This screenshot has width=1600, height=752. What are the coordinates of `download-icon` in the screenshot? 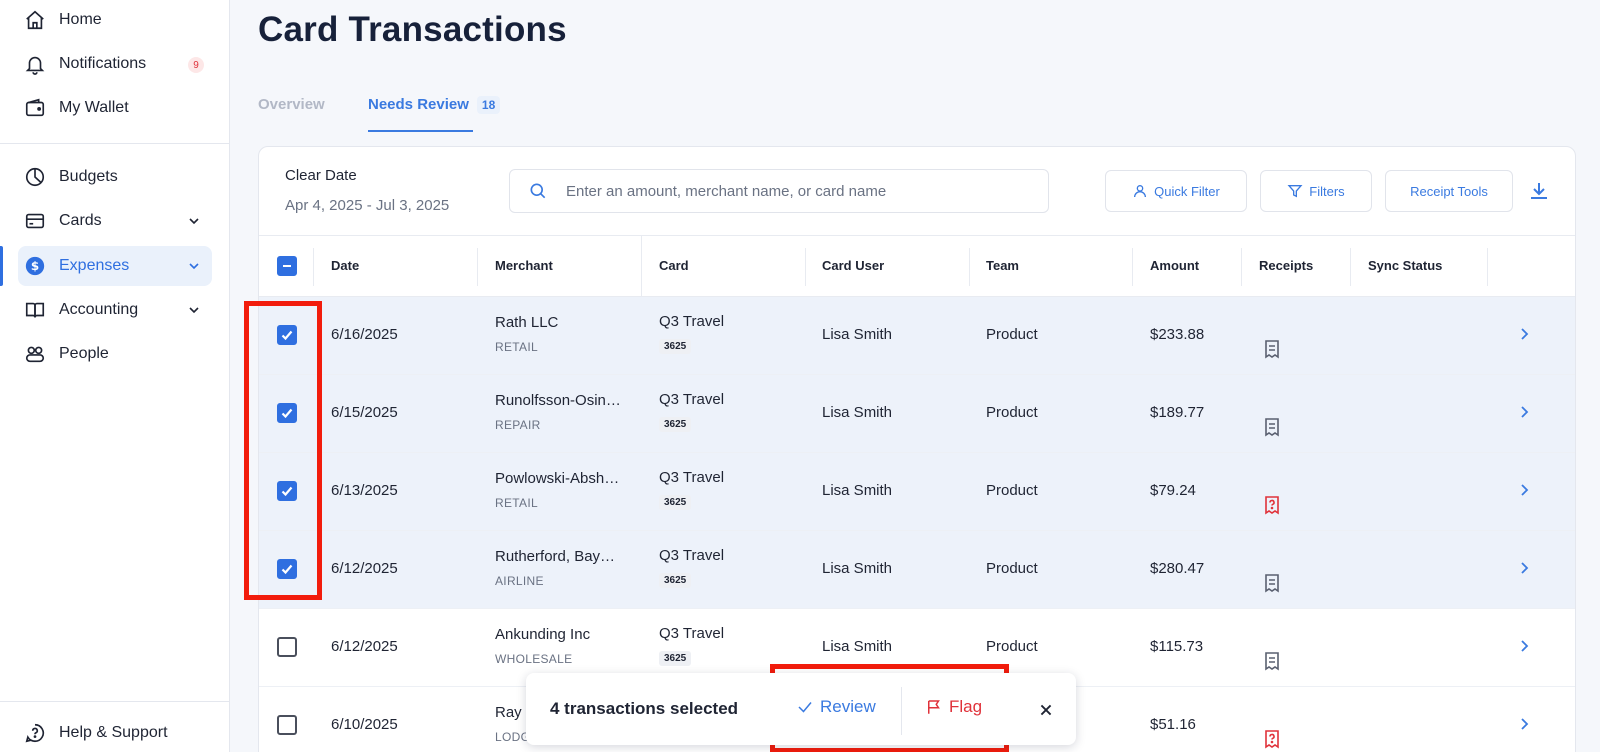 It's located at (1539, 191).